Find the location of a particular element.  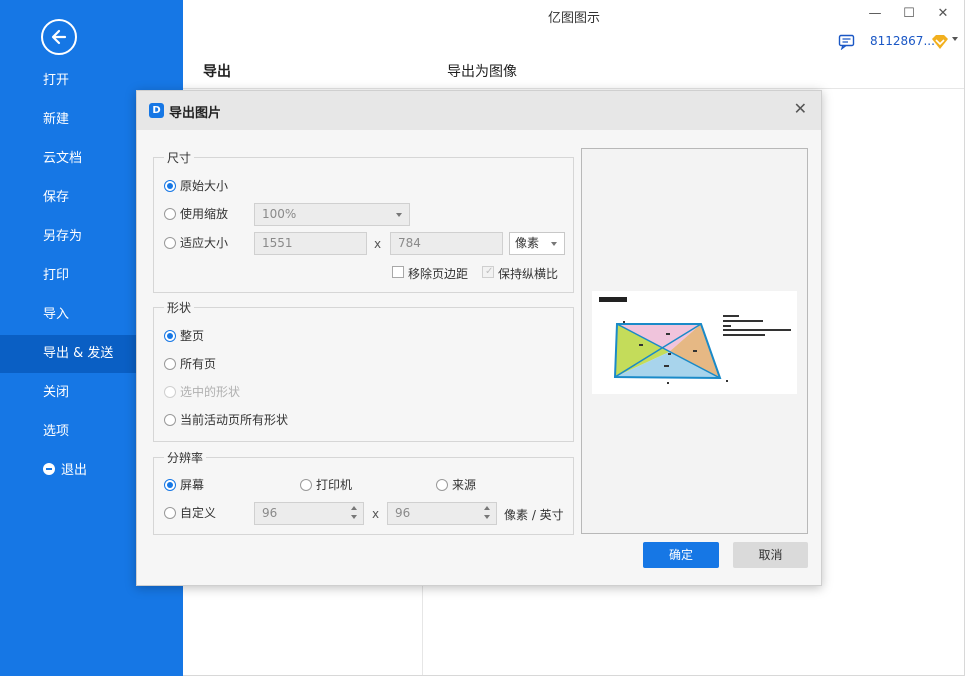

vip-diamond-icon is located at coordinates (940, 42).